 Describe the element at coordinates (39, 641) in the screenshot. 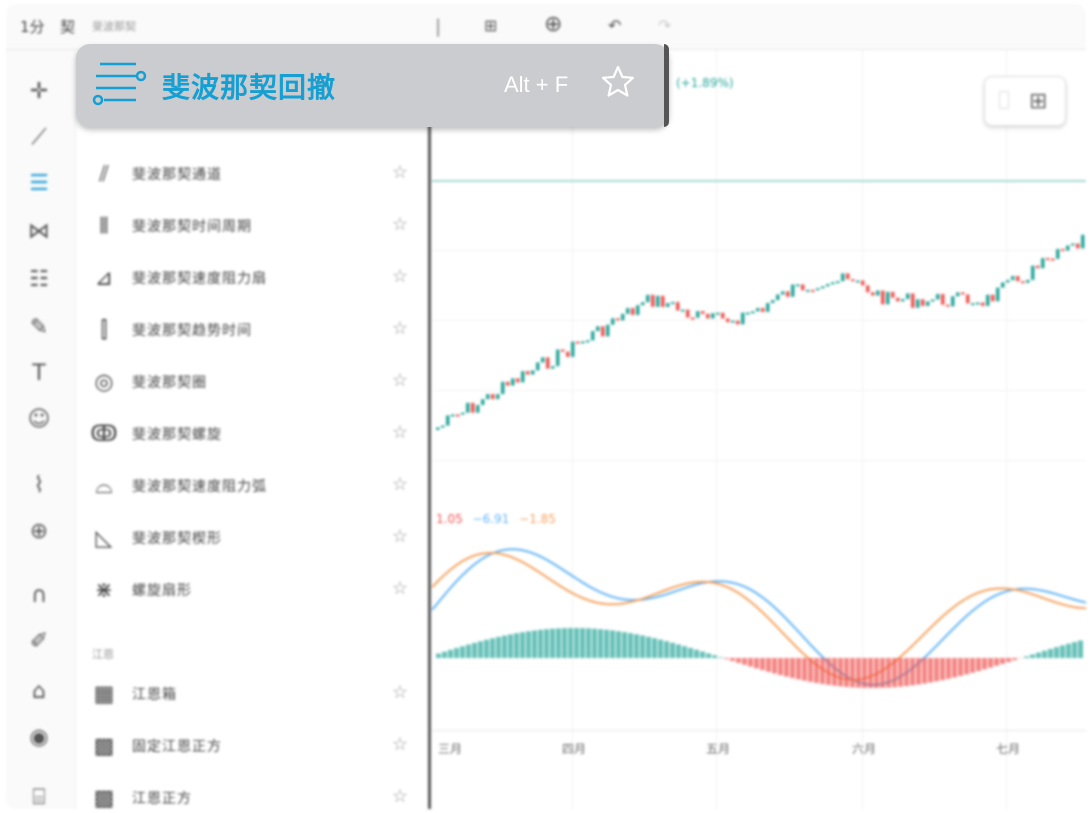

I see `lock-drawing-icon: ✐` at that location.